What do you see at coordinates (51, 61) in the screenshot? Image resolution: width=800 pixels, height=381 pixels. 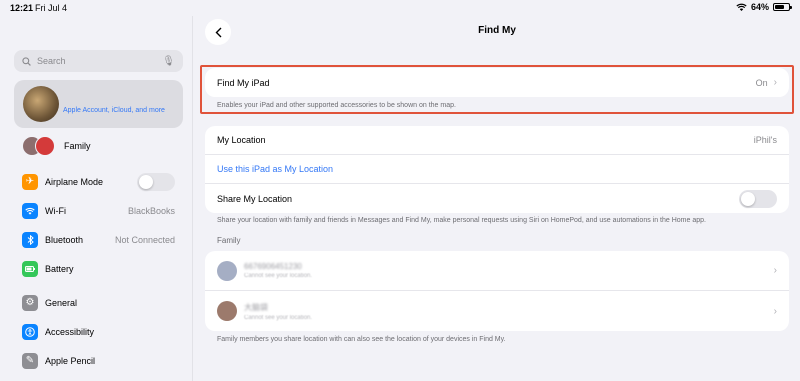 I see `search-placeholder: Search` at bounding box center [51, 61].